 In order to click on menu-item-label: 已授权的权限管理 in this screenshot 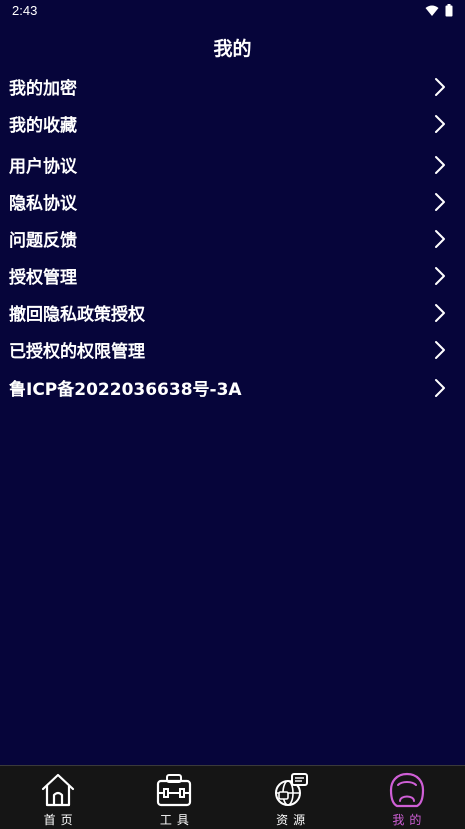, I will do `click(77, 352)`.